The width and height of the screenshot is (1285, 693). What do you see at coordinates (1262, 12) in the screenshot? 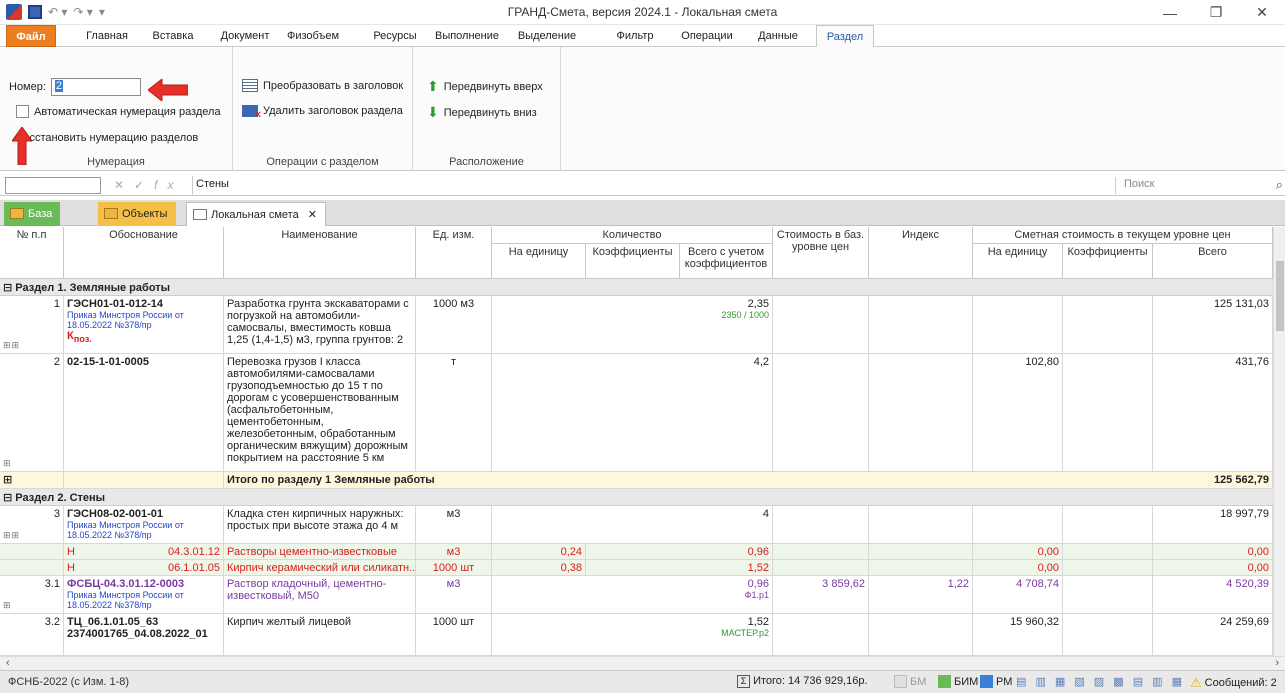
I see `close-icon: ✕` at bounding box center [1262, 12].